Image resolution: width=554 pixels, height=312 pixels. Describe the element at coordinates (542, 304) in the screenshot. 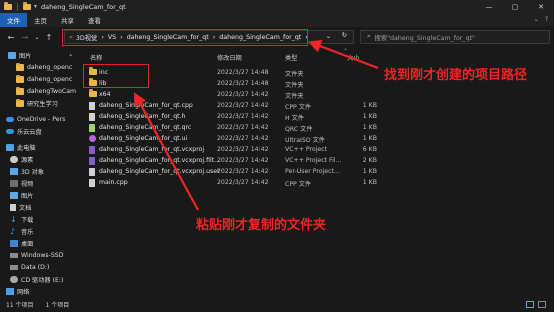

I see `large-icons-view-icon` at that location.